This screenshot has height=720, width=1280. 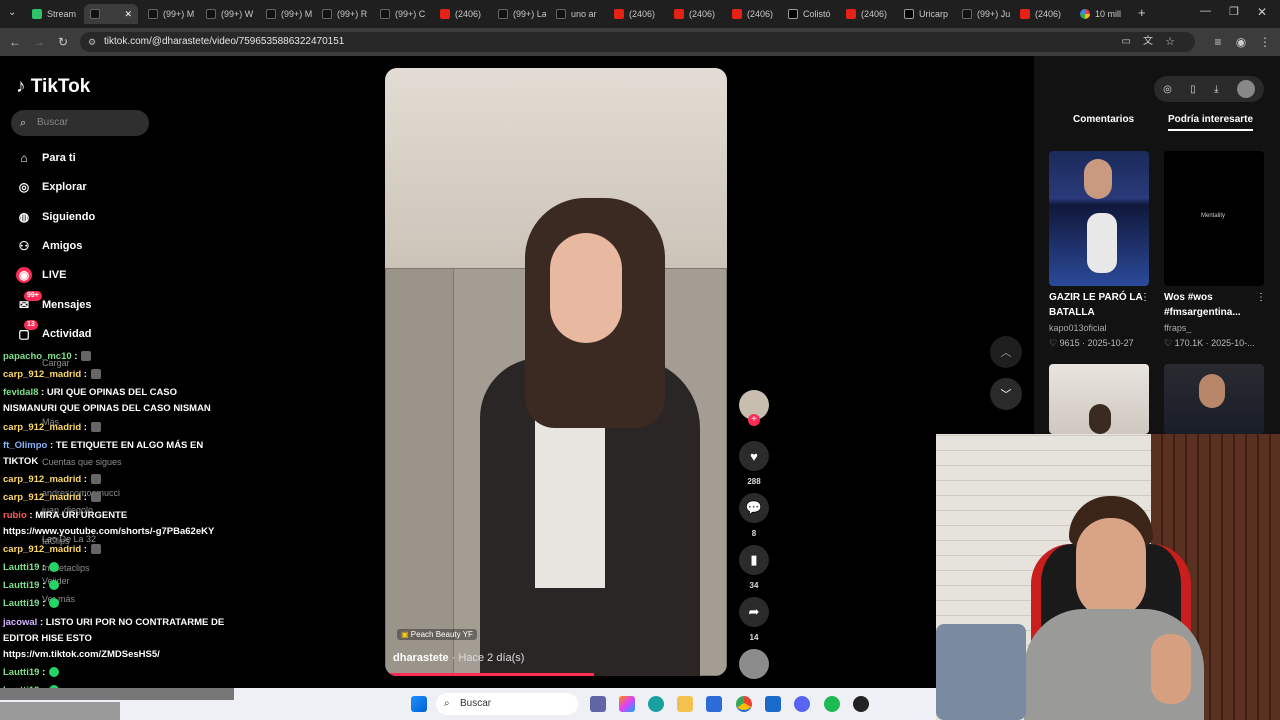 I want to click on obs-icon, so click(x=861, y=704).